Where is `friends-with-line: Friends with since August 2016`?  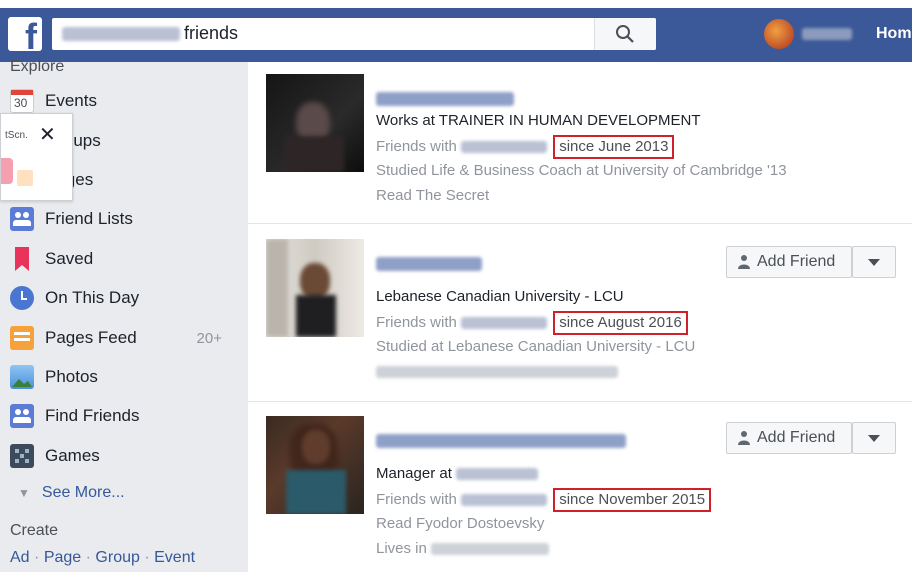
friends-with-line: Friends with since August 2016 is located at coordinates (532, 323).